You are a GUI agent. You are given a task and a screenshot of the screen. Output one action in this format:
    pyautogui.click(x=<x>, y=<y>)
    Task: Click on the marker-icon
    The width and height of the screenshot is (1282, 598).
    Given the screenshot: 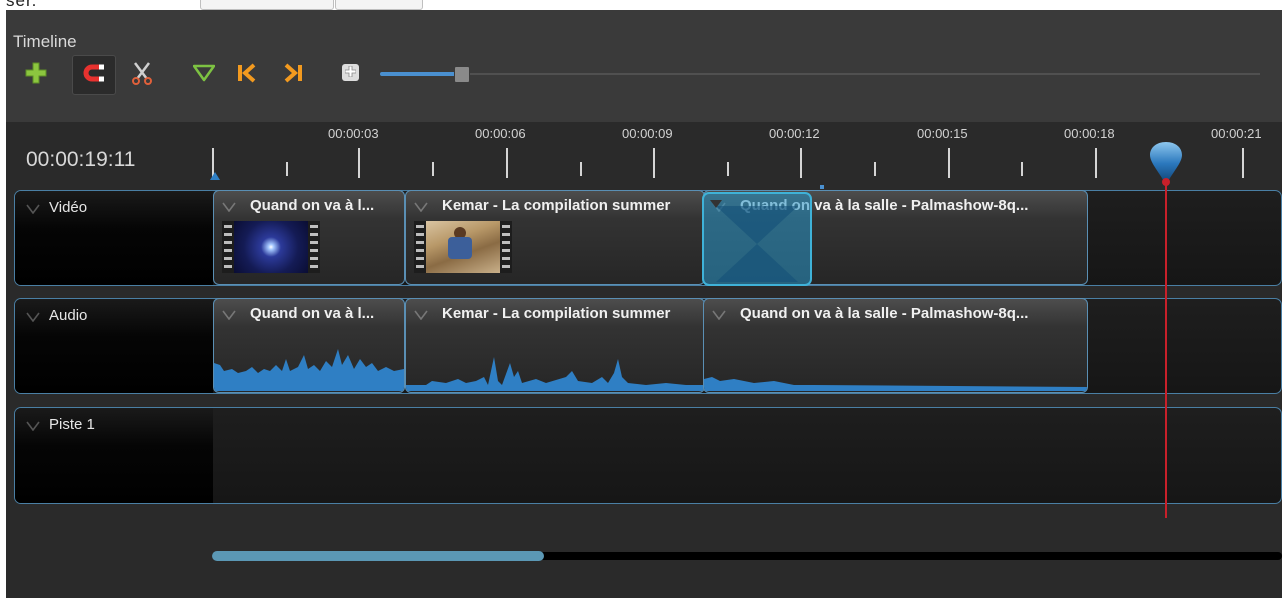 What is the action you would take?
    pyautogui.click(x=204, y=75)
    